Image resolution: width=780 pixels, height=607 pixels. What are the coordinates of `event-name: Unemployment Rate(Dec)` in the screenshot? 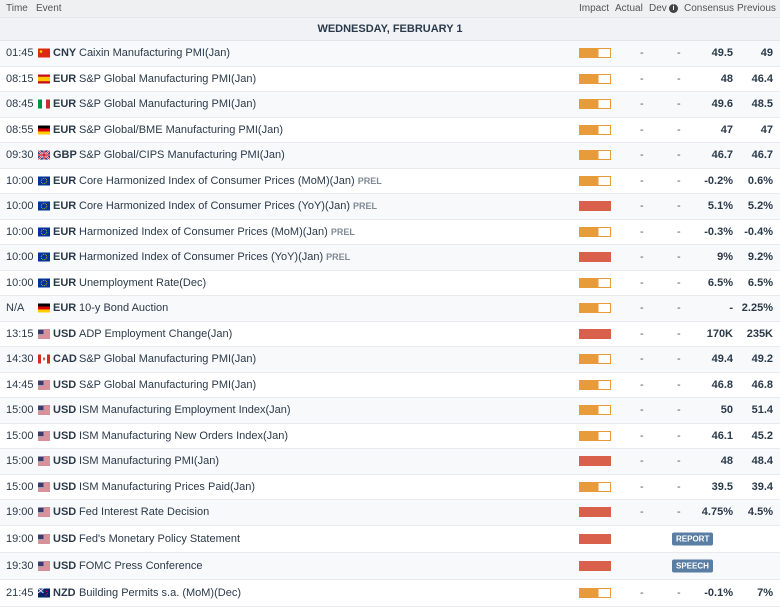 It's located at (142, 283).